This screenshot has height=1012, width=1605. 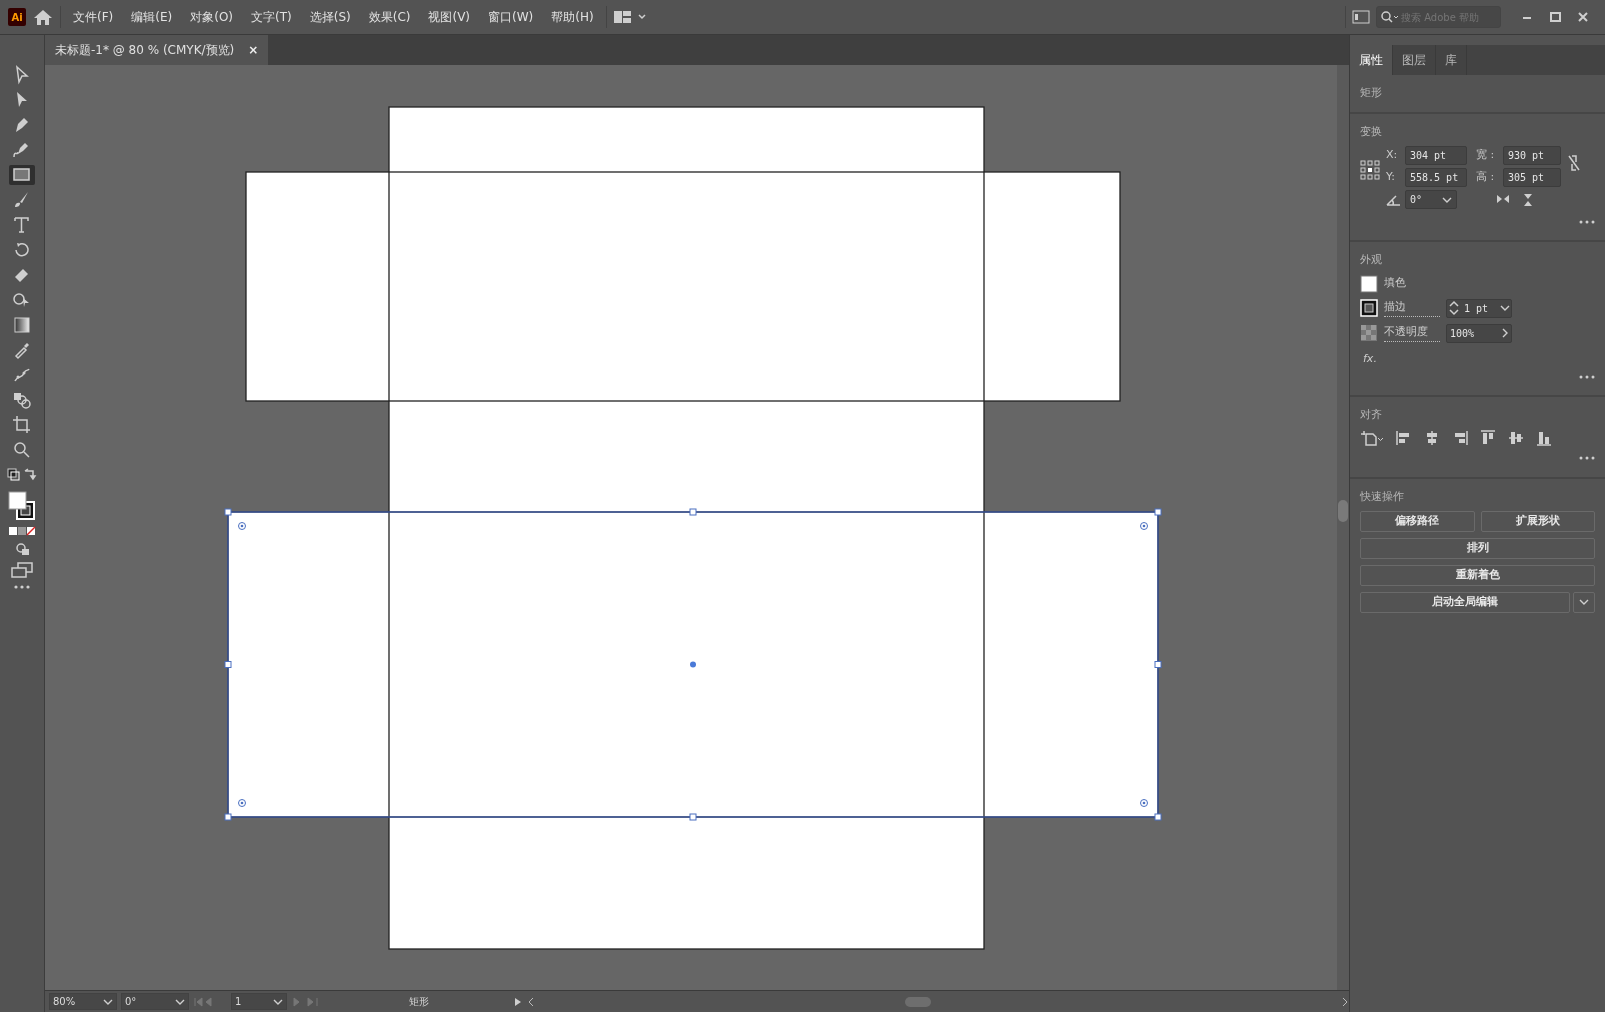 I want to click on menu-item: 帮助(H), so click(x=572, y=17).